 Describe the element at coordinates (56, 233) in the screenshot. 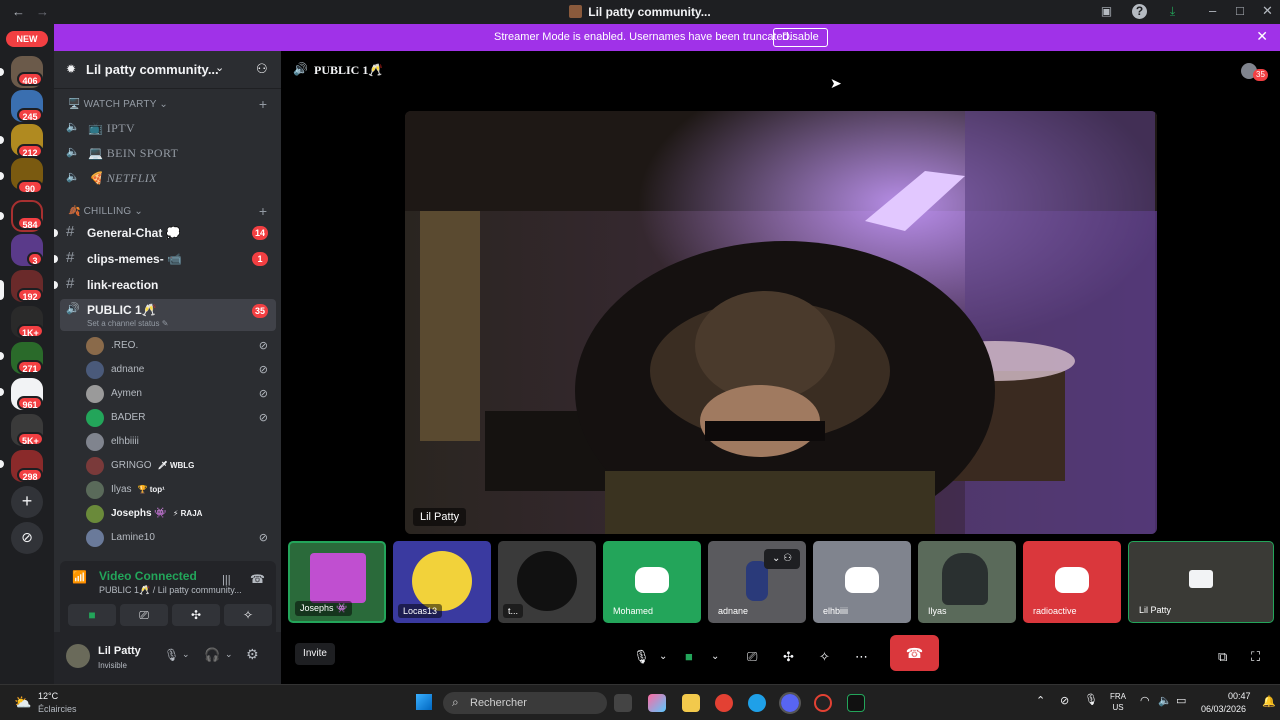

I see `unread-pip` at that location.